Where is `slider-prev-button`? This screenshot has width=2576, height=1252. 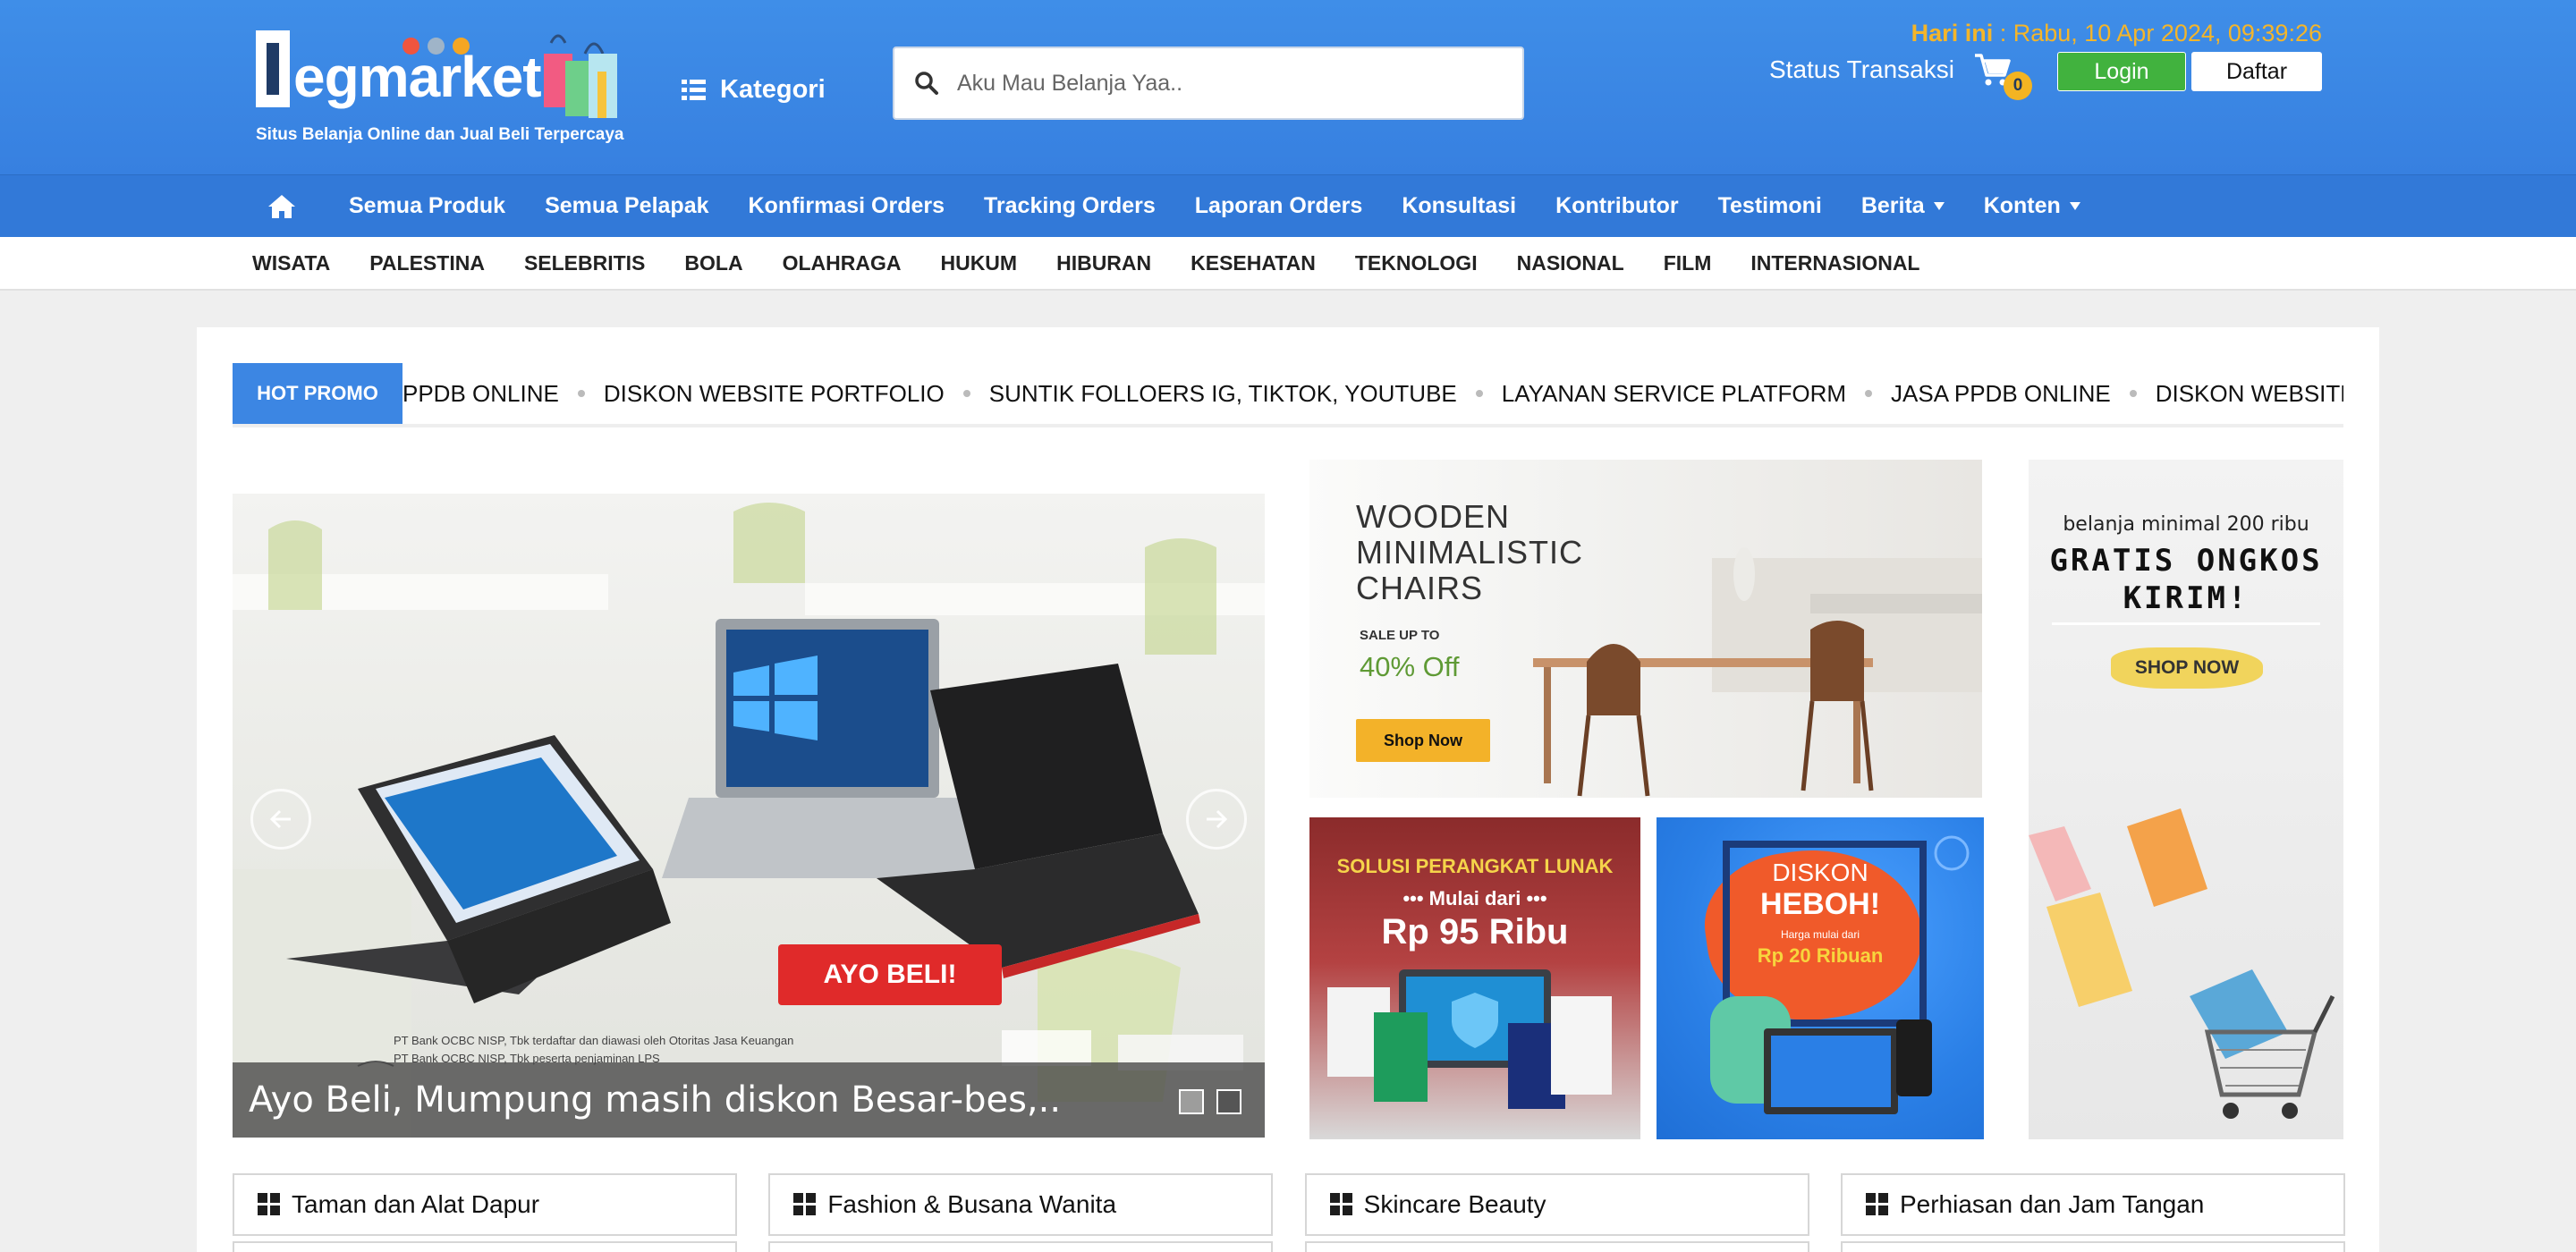
slider-prev-button is located at coordinates (280, 819).